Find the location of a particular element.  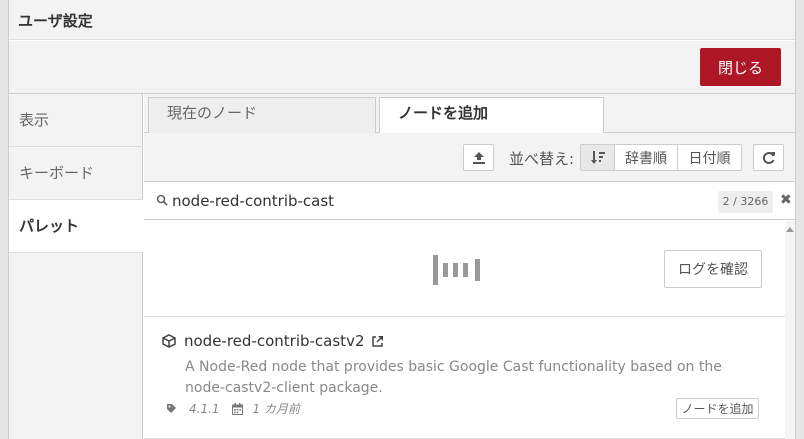

settings-sidebar: 表示 キーボード パレット is located at coordinates (76, 266).